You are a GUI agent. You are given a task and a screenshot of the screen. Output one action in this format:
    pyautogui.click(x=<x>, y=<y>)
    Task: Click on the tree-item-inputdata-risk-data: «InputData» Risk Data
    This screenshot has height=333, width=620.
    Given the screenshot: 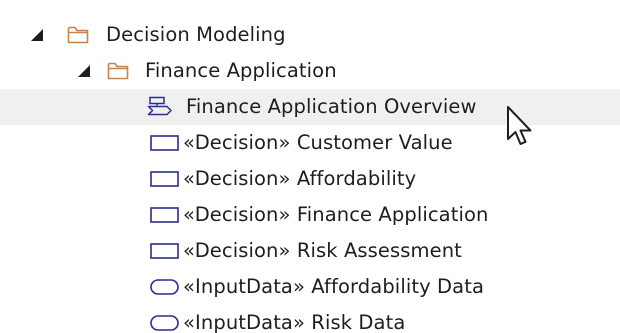 What is the action you would take?
    pyautogui.click(x=310, y=319)
    